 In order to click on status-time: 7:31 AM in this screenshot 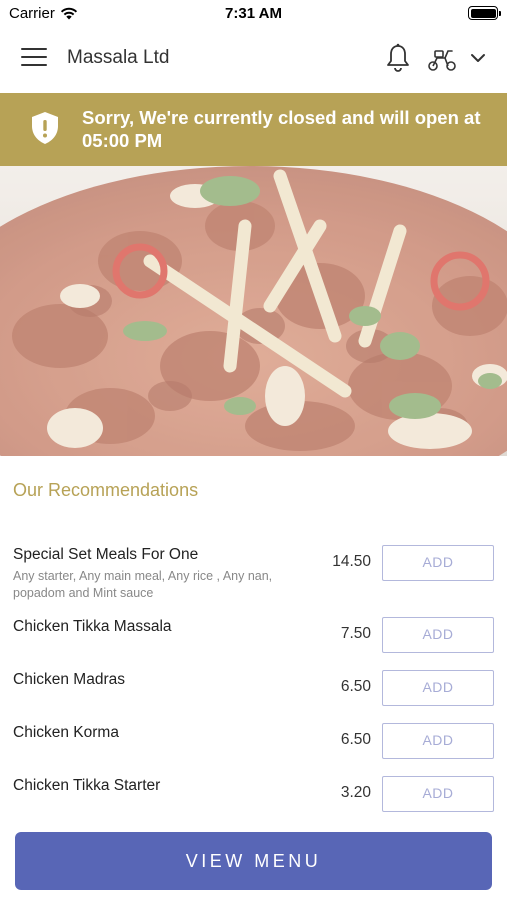, I will do `click(253, 13)`.